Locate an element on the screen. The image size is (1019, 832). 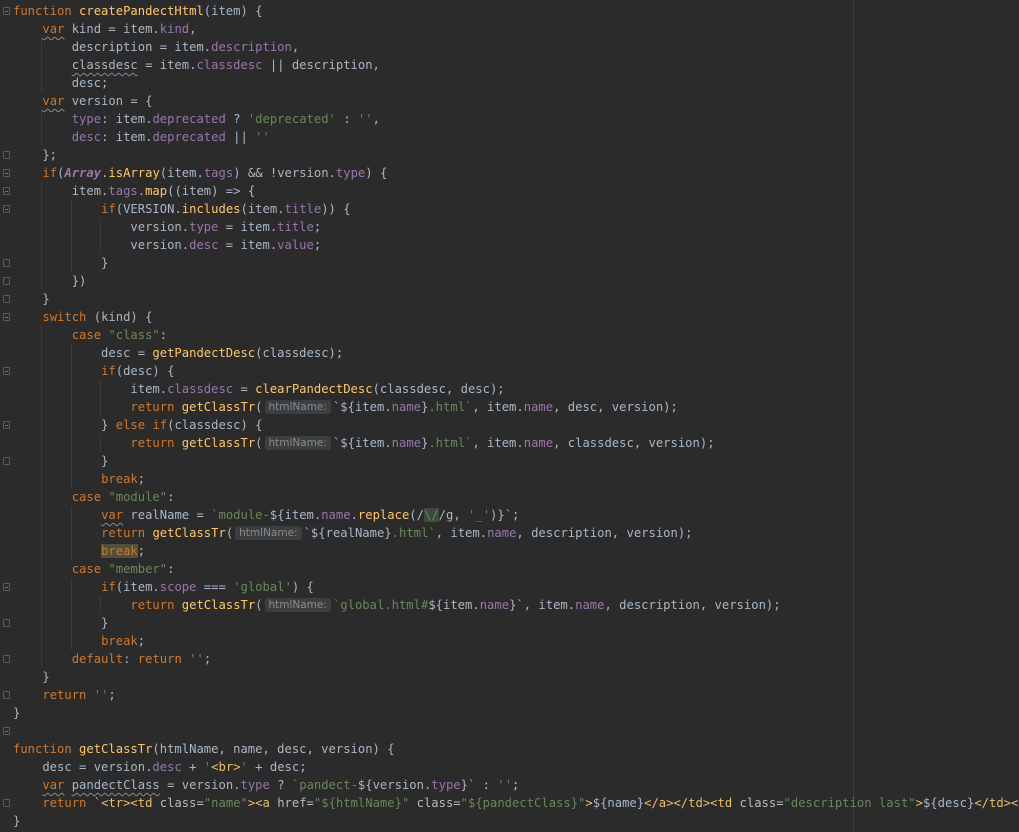
code-token: '' is located at coordinates (196, 659).